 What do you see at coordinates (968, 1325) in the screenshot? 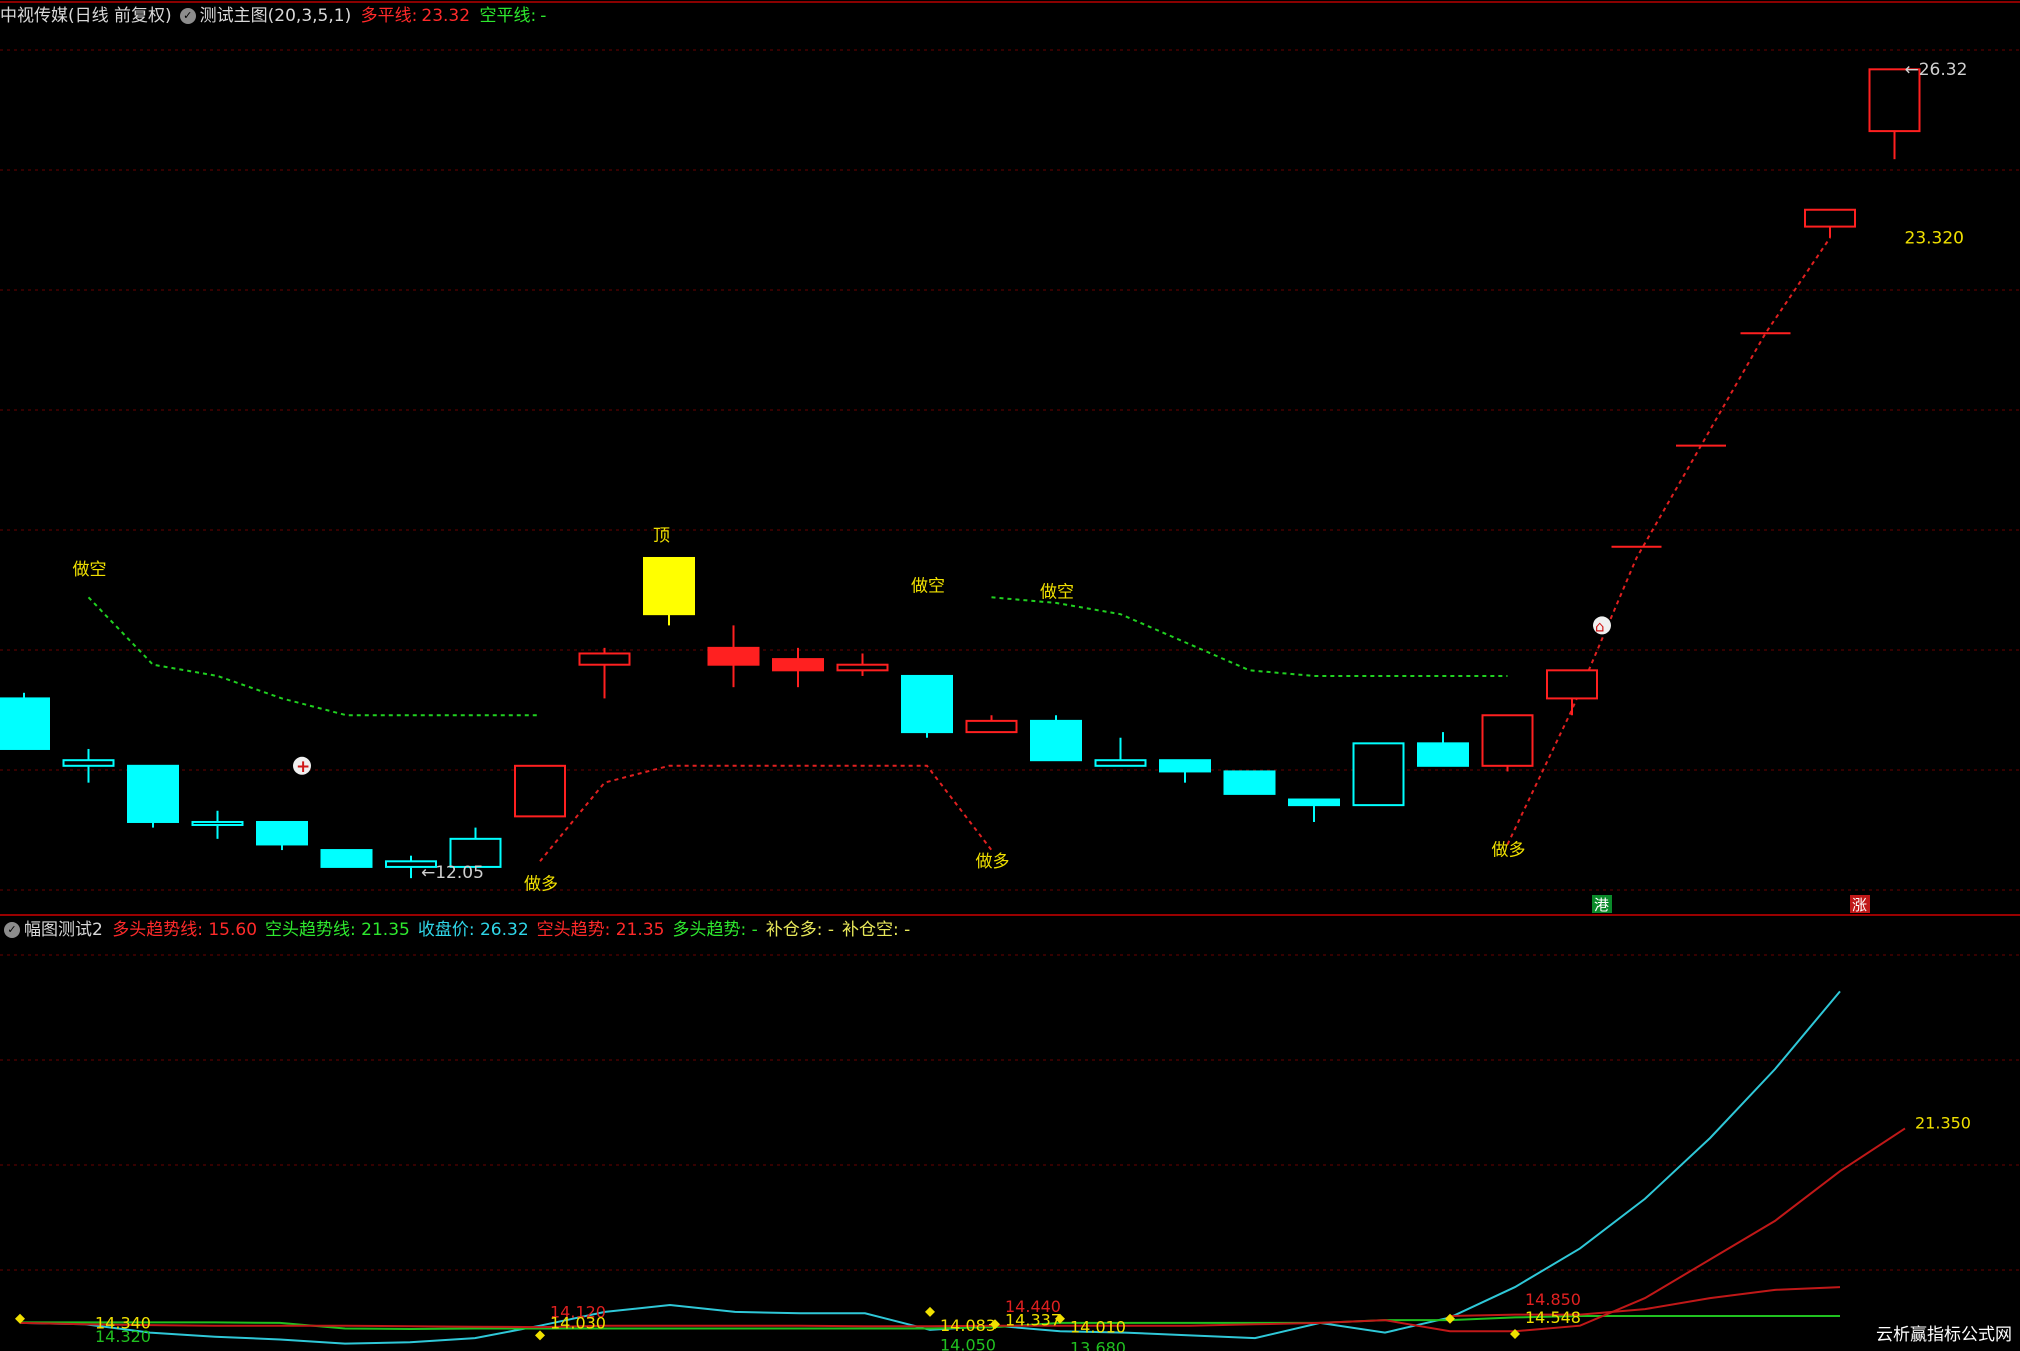
I see `value-label: 14.083` at bounding box center [968, 1325].